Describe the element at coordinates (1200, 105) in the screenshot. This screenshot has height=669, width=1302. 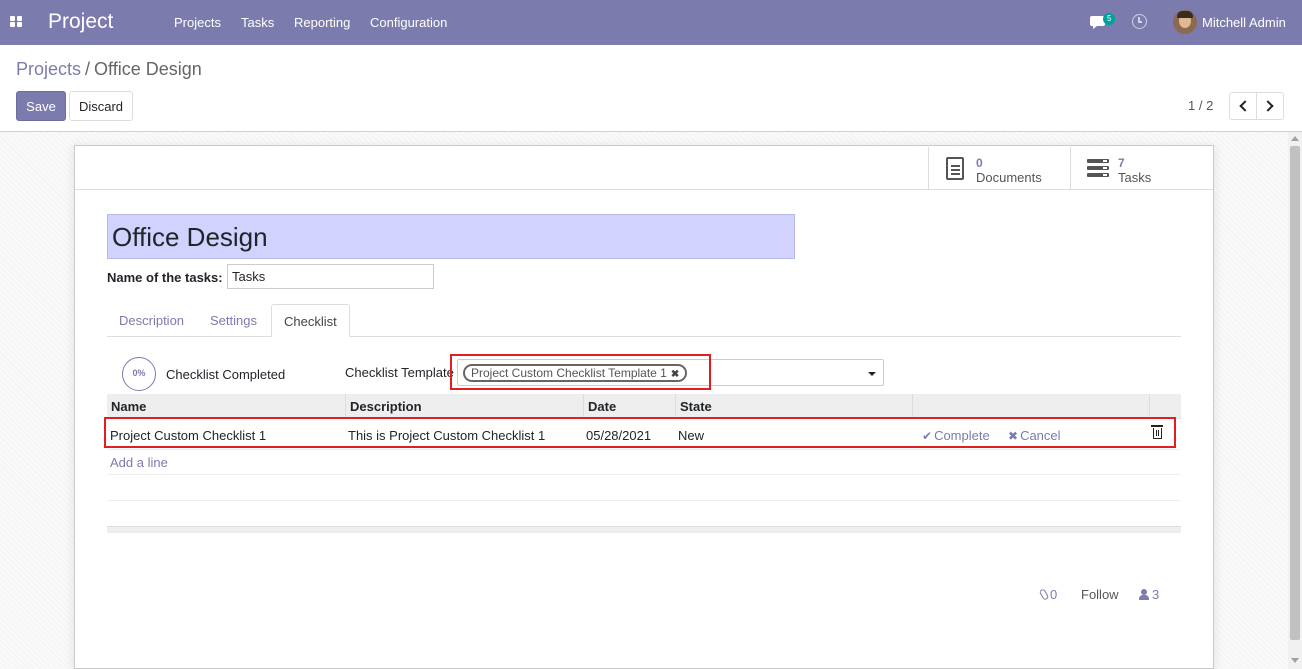
I see `pager-value: 1 / 2` at that location.